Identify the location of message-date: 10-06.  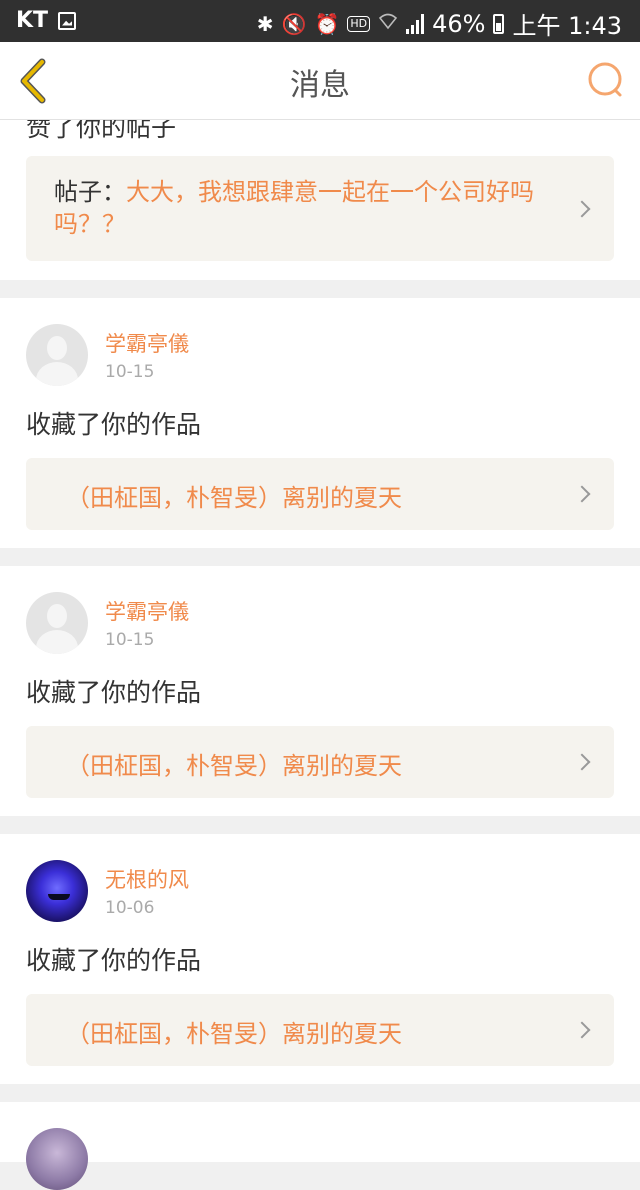
(130, 908).